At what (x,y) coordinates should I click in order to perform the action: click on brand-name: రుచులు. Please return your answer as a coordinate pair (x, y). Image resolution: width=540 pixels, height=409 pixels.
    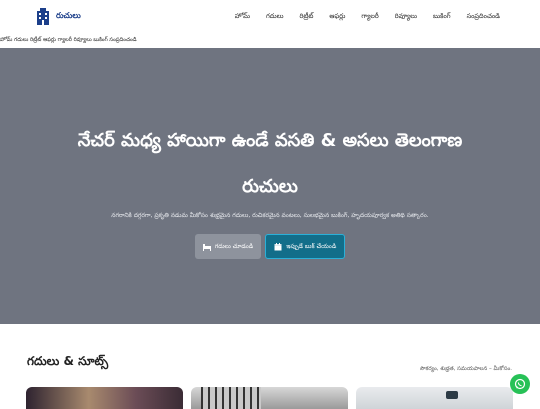
    Looking at the image, I should click on (68, 15).